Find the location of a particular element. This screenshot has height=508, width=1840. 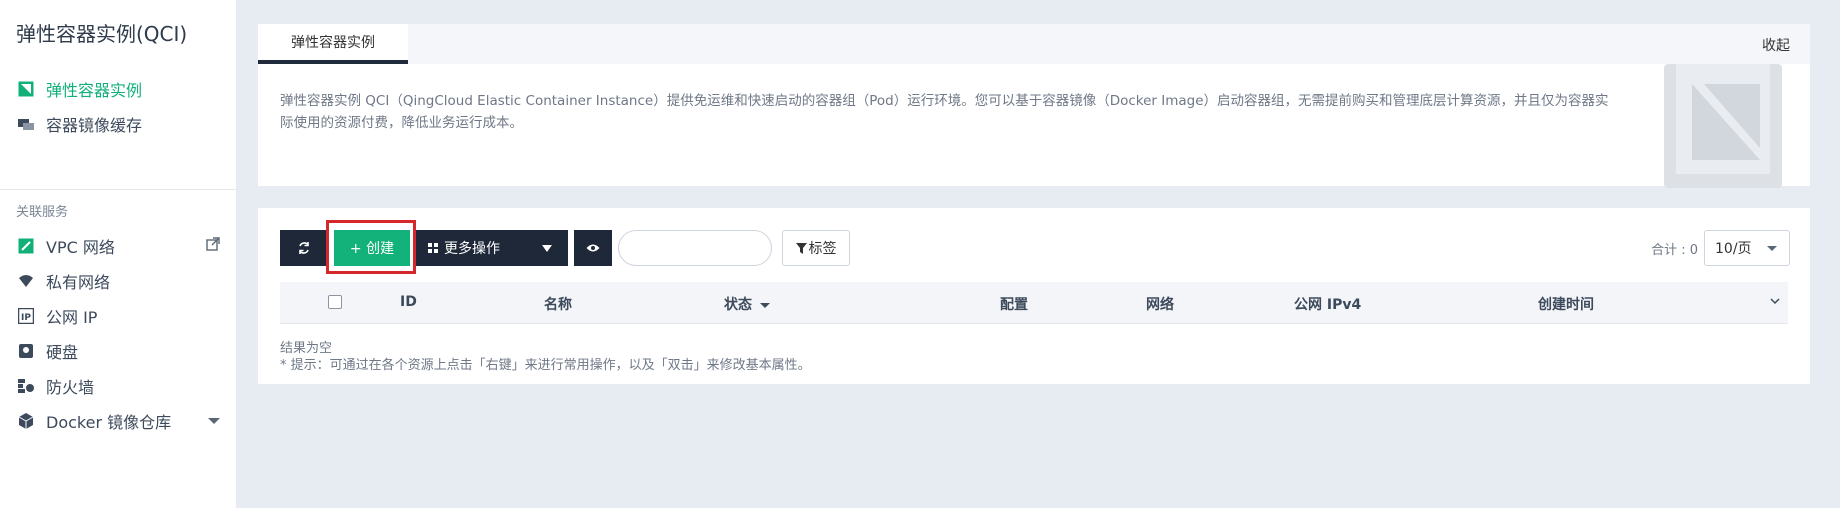

sidebar-item-label: 公网 IP is located at coordinates (72, 317).